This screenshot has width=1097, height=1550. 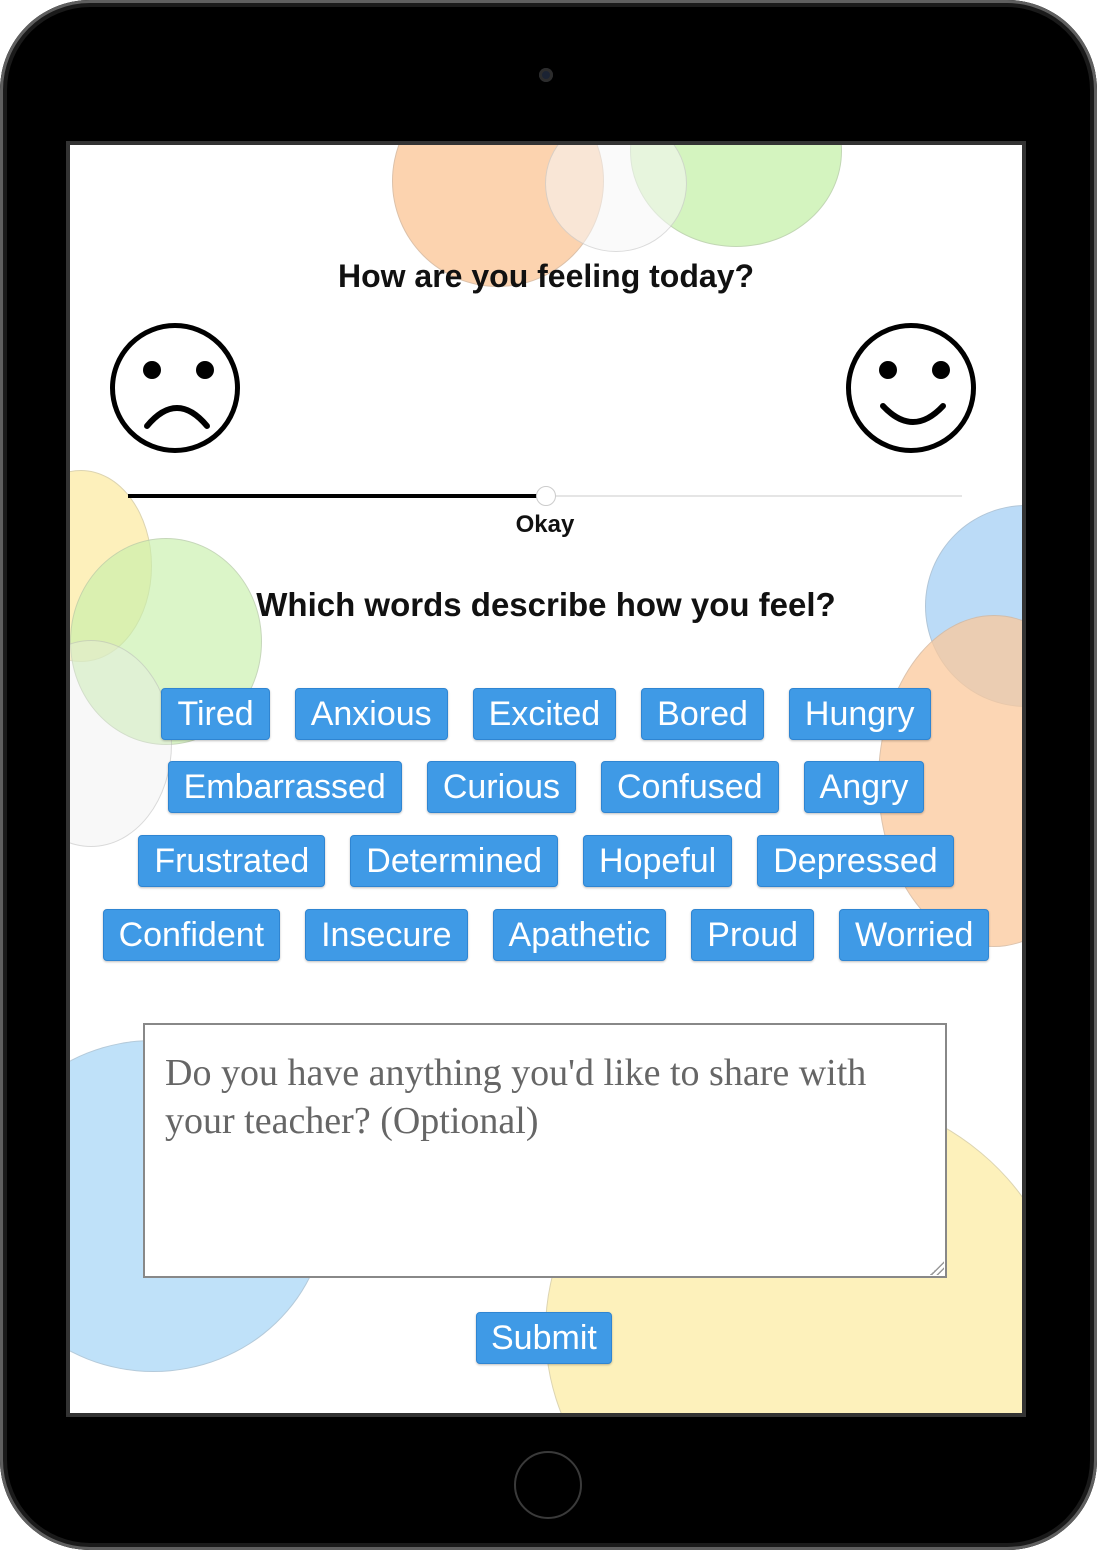 I want to click on words-question: Which words describe how you feel?, so click(x=546, y=604).